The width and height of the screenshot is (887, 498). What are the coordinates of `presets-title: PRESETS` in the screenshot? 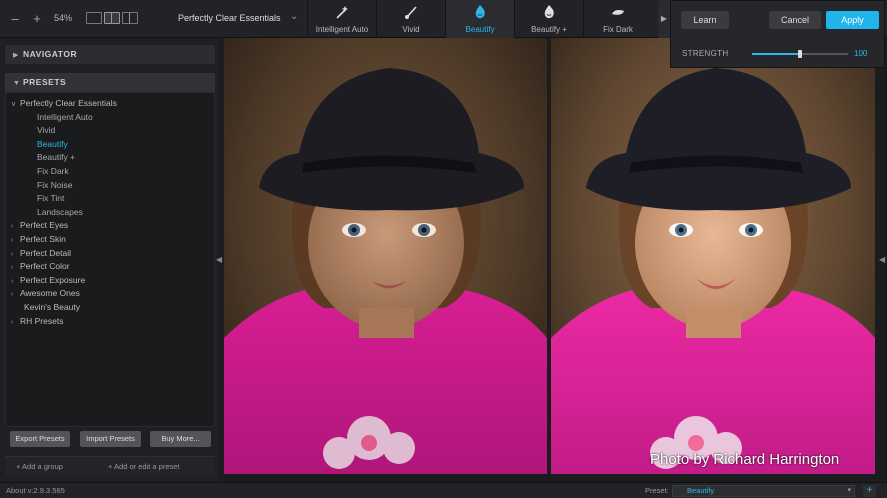 It's located at (45, 82).